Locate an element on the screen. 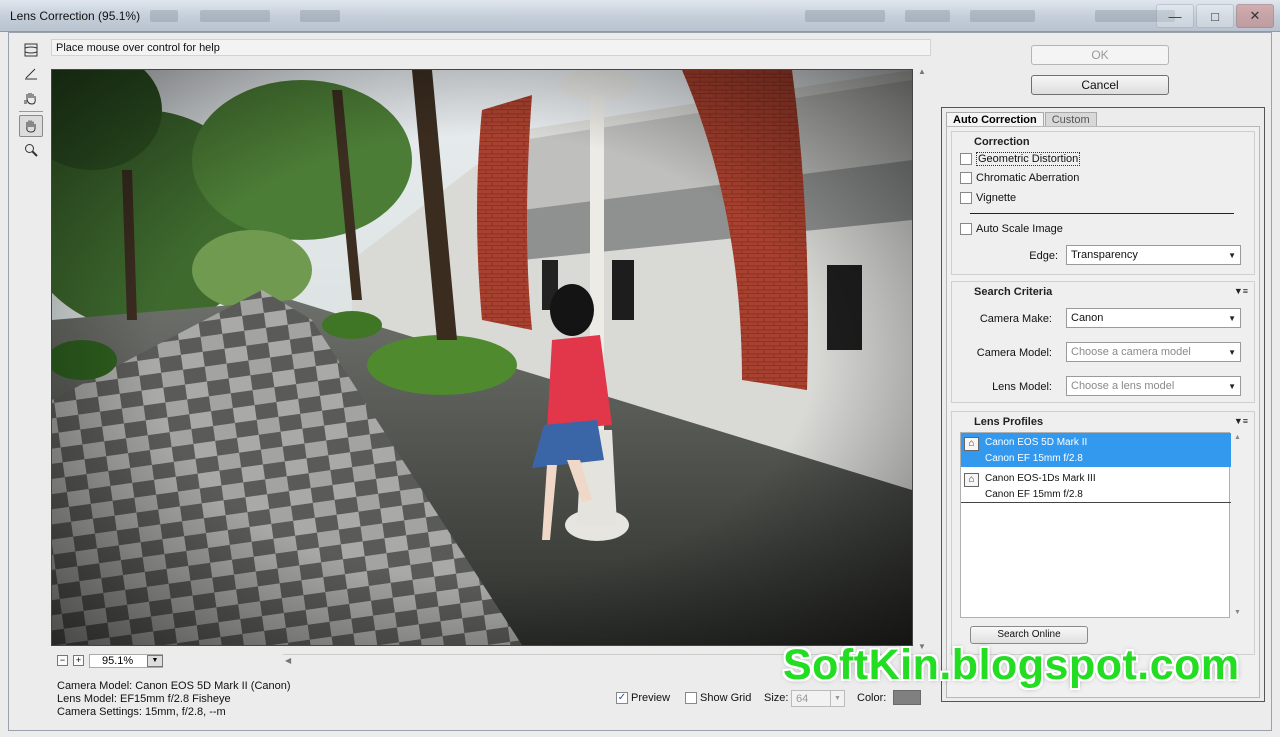 This screenshot has height=737, width=1280. auto-scale-label: Auto Scale Image is located at coordinates (1019, 229).